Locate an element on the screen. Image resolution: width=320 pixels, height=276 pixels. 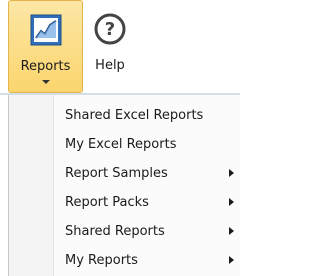
help-button: ? Help is located at coordinates (110, 46).